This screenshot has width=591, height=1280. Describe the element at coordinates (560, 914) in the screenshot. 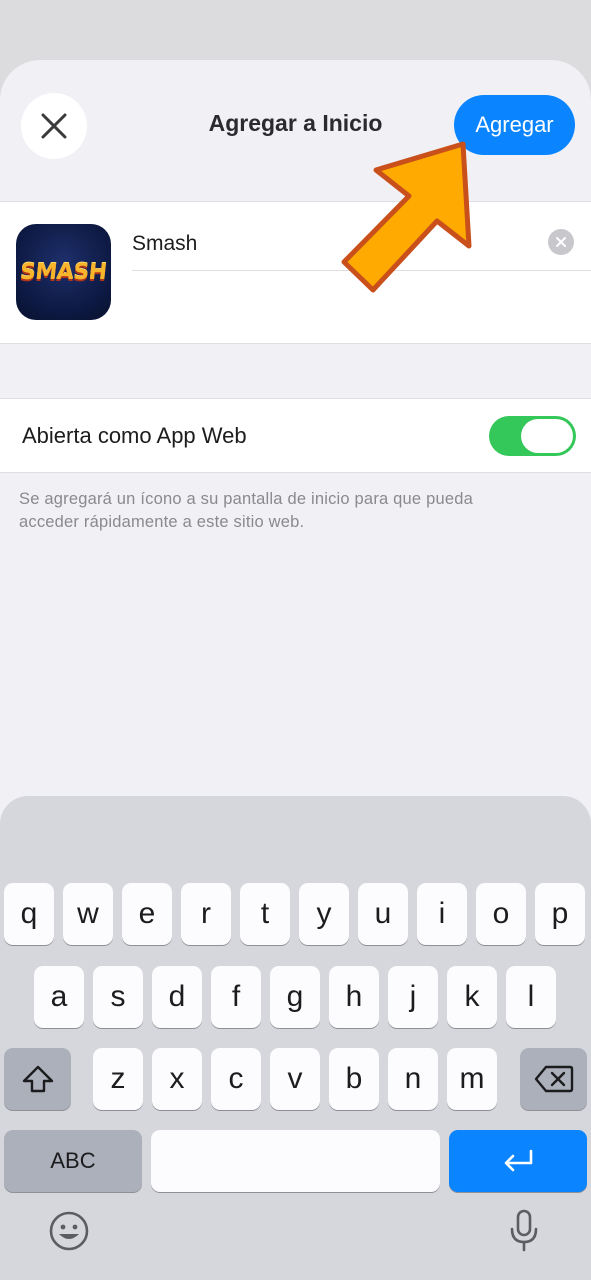

I see `key-p: p` at that location.